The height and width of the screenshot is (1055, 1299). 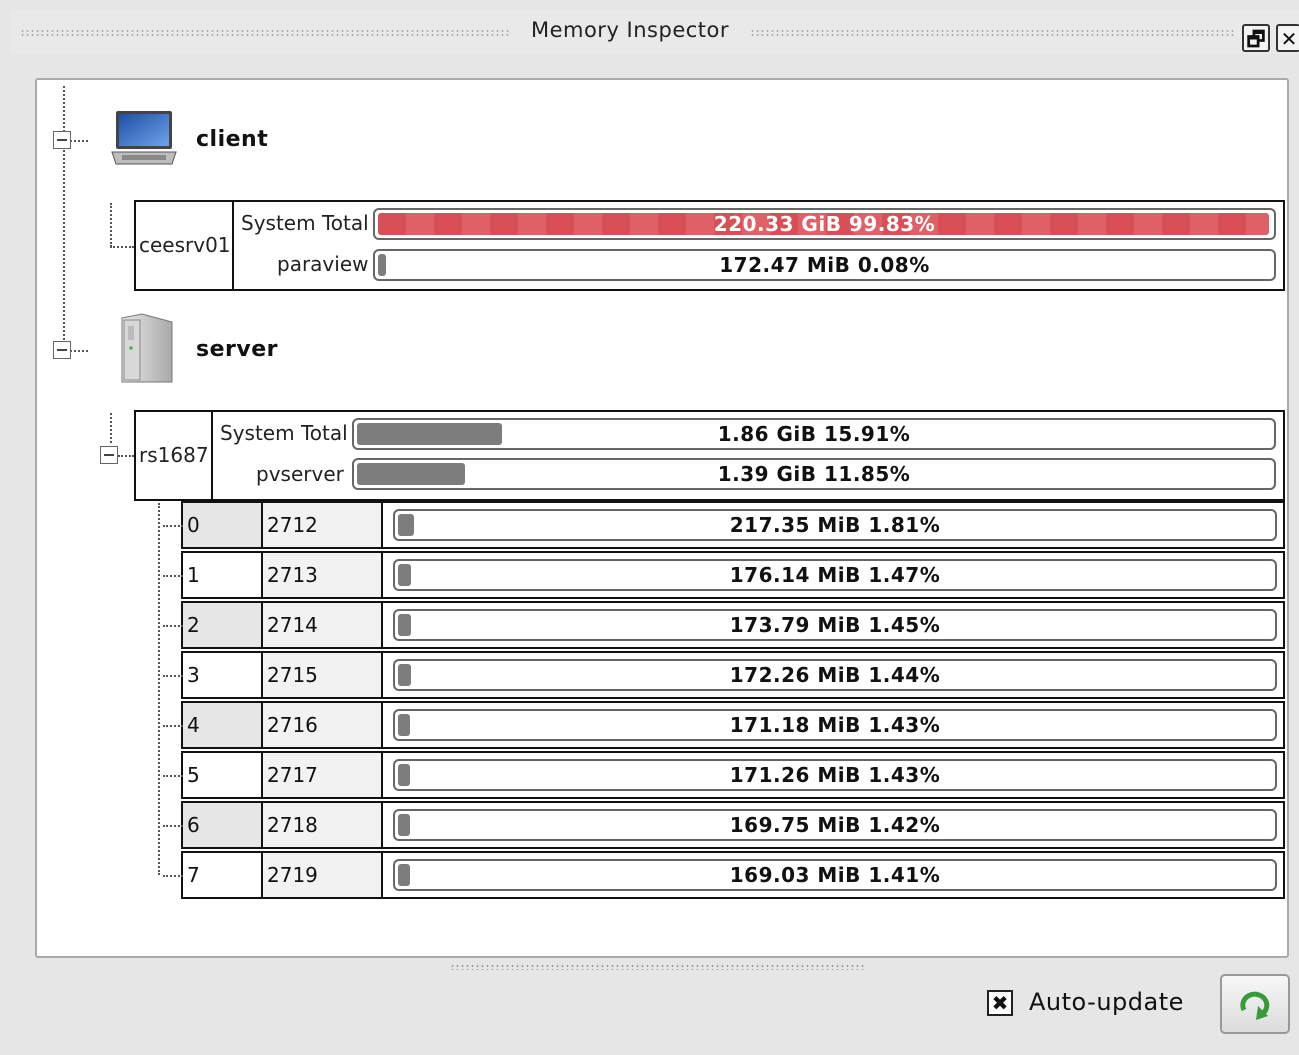 I want to click on process-label-server: pvserver, so click(x=300, y=474).